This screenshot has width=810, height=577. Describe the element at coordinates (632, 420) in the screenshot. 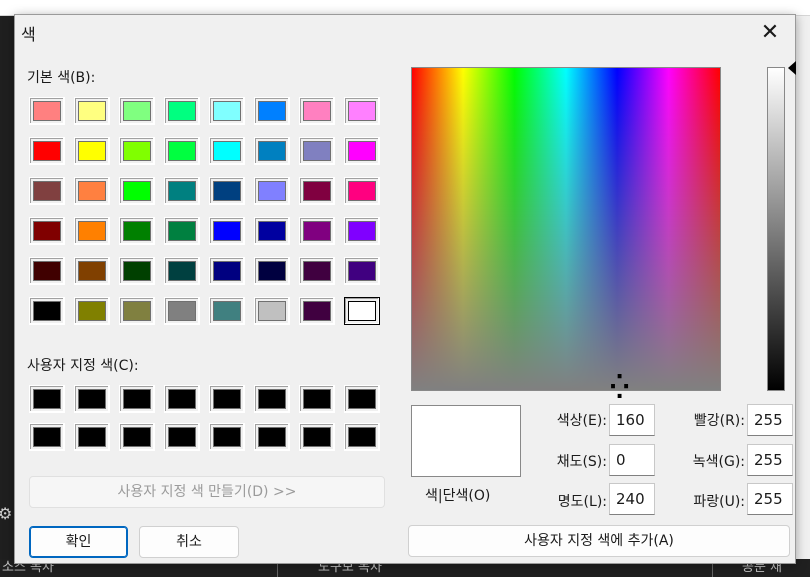

I see `hue-field` at that location.